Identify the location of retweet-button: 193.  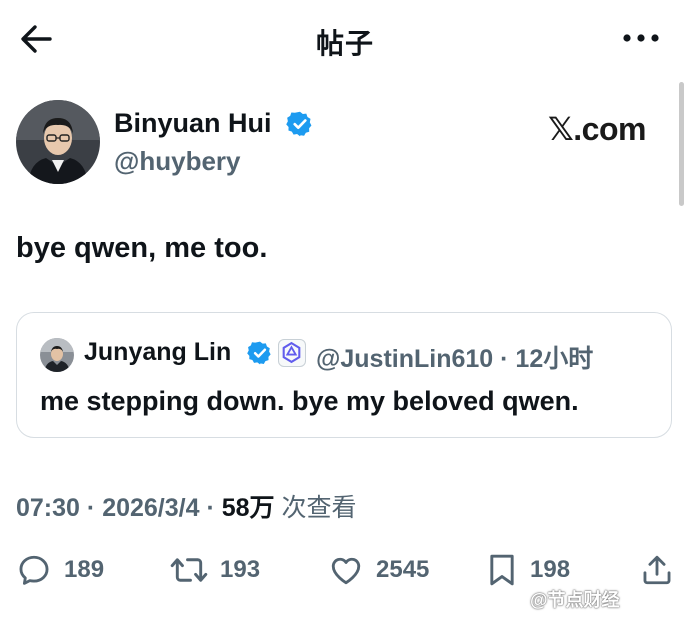
(215, 570).